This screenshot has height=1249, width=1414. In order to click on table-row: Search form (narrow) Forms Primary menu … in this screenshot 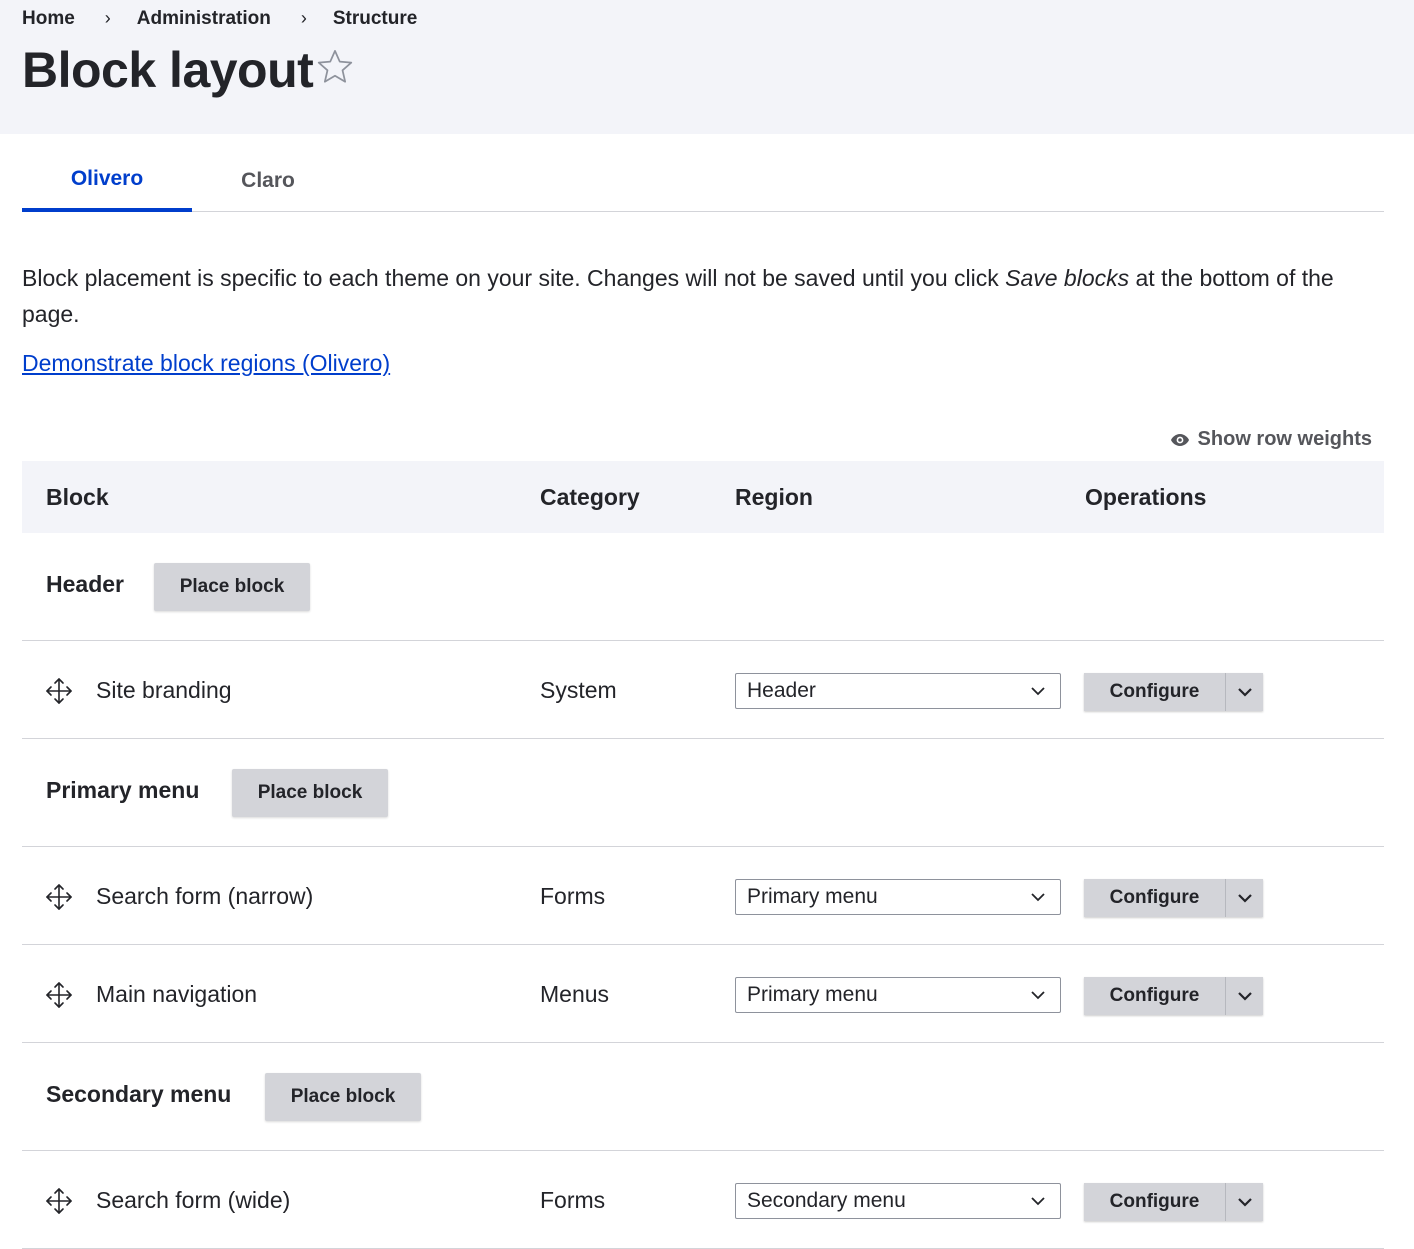, I will do `click(703, 896)`.